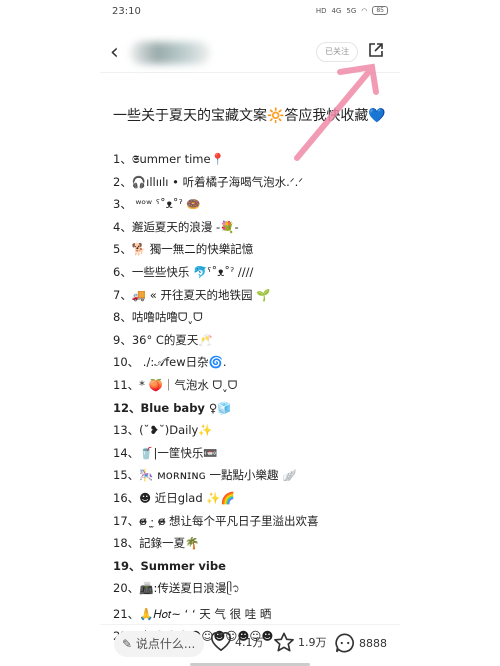  Describe the element at coordinates (170, 53) in the screenshot. I see `author-info-blurred` at that location.